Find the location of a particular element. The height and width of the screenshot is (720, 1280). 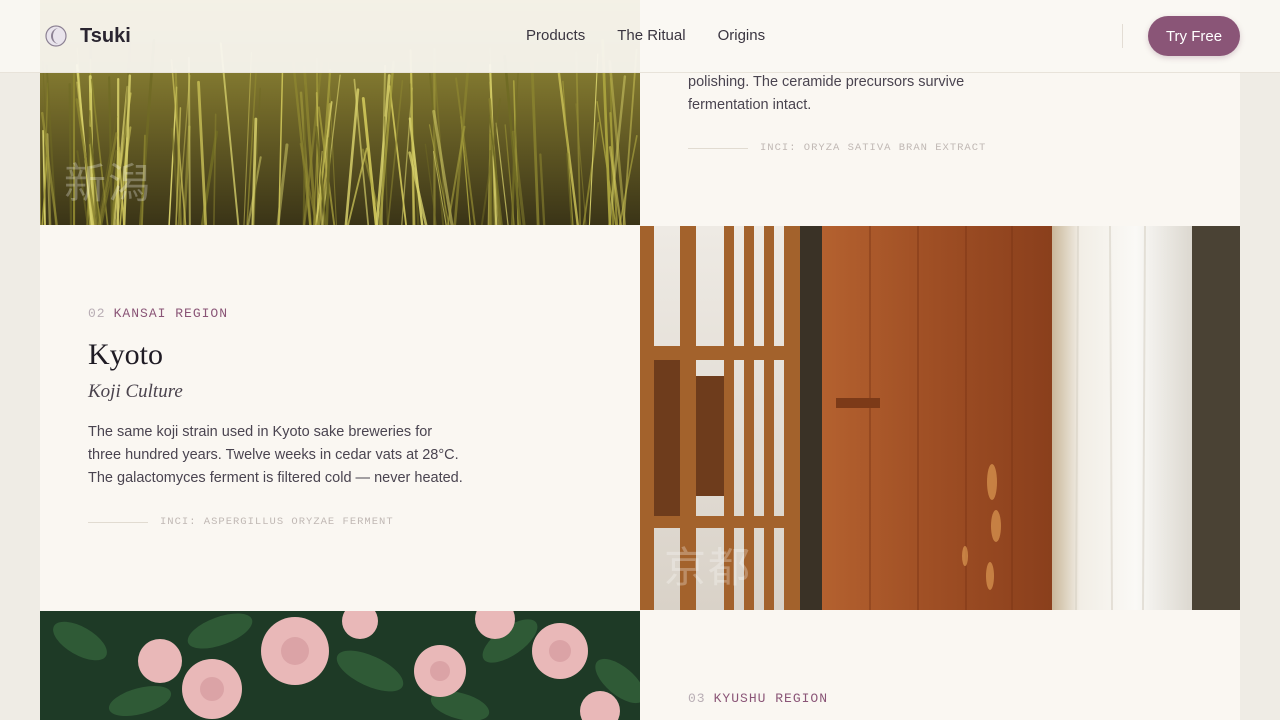

niigata-inci-divider is located at coordinates (718, 148).